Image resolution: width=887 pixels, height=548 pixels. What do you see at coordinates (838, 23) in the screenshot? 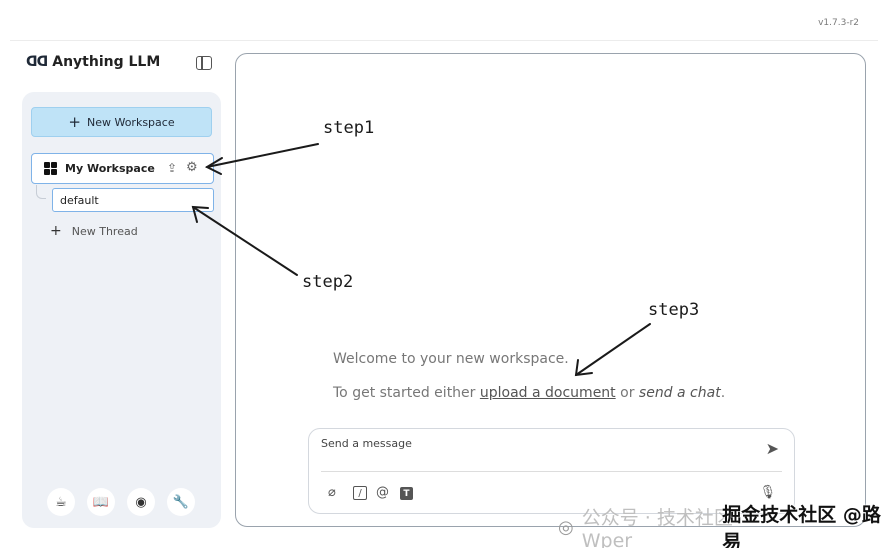
I see `version-label: v1.7.3-r2` at bounding box center [838, 23].